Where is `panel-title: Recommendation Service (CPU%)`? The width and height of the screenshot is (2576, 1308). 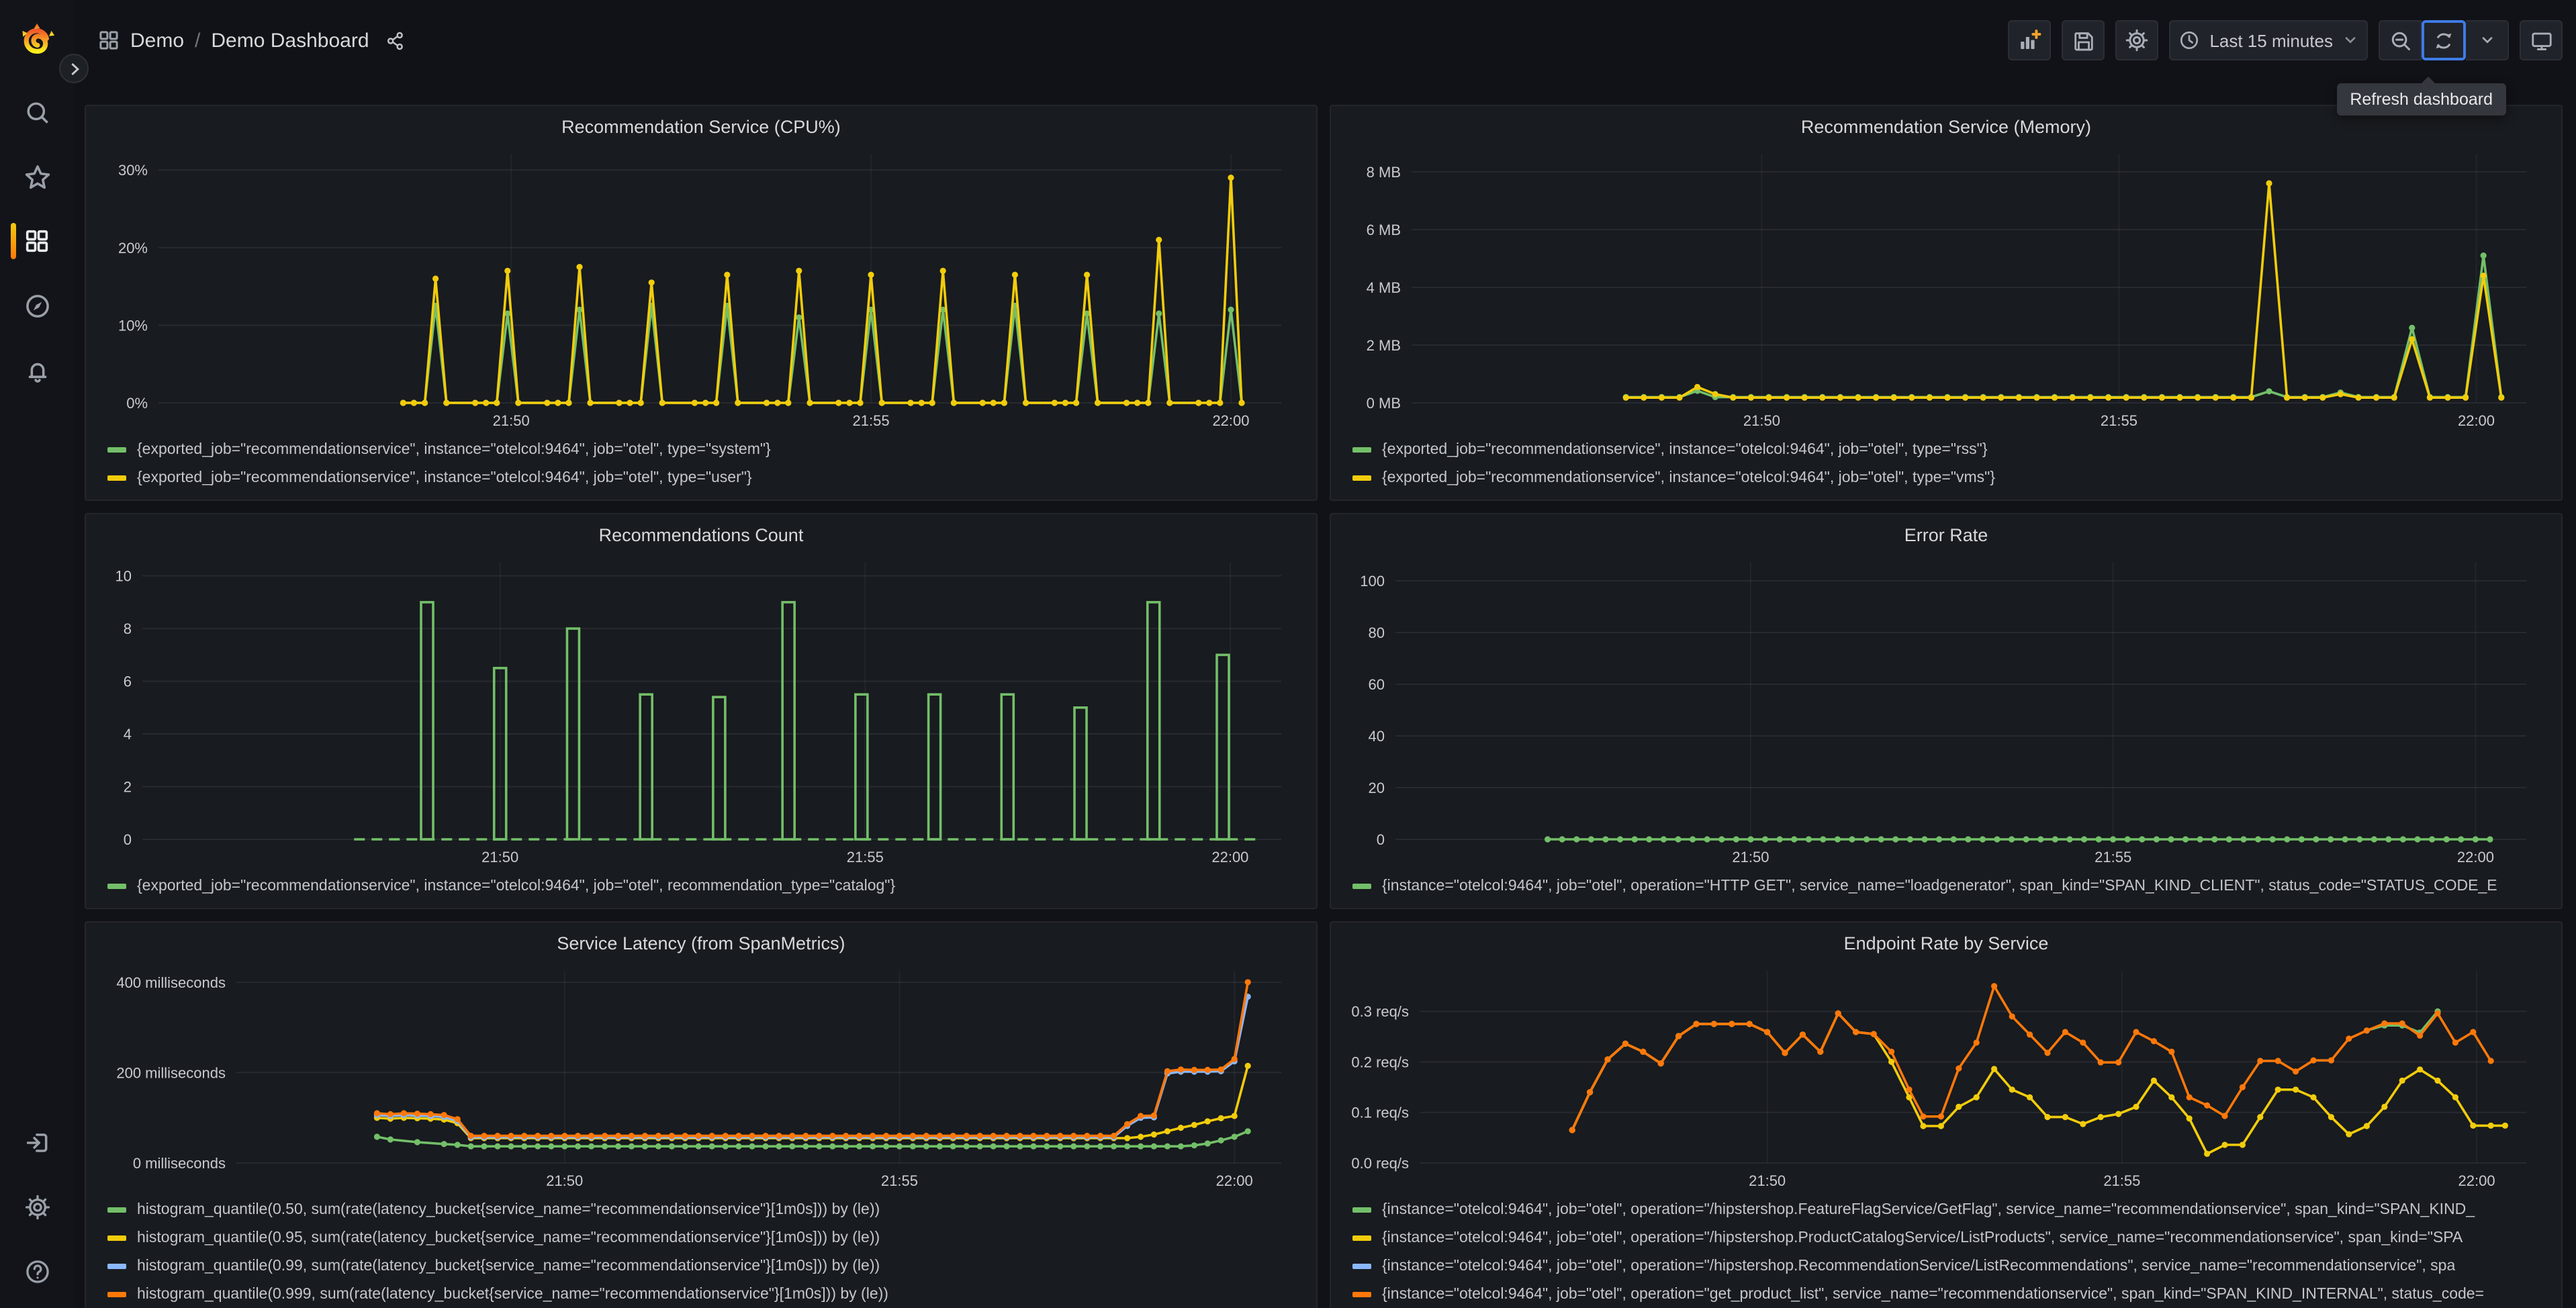
panel-title: Recommendation Service (CPU%) is located at coordinates (701, 128).